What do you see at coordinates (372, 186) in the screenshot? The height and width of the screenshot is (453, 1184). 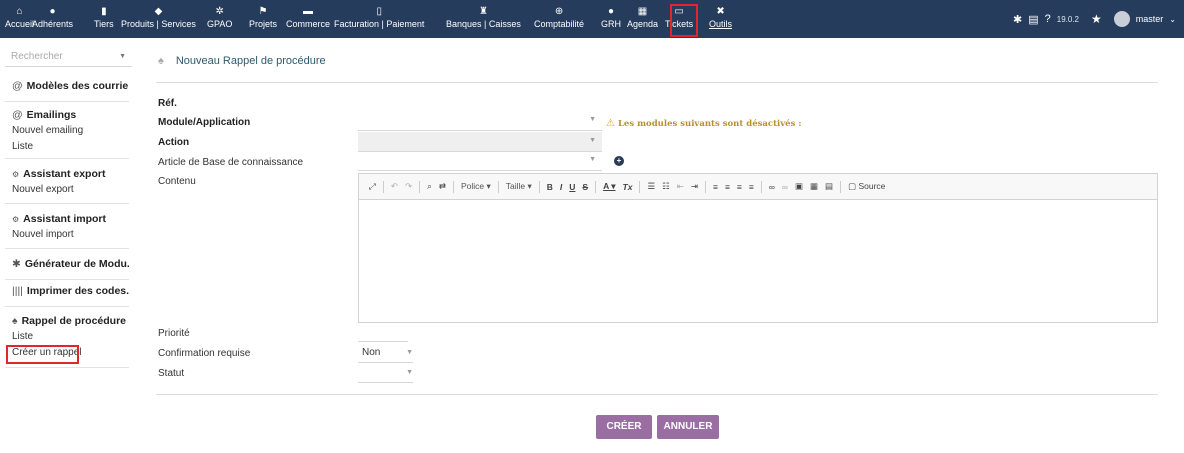 I see `maximize-icon: ⤢` at bounding box center [372, 186].